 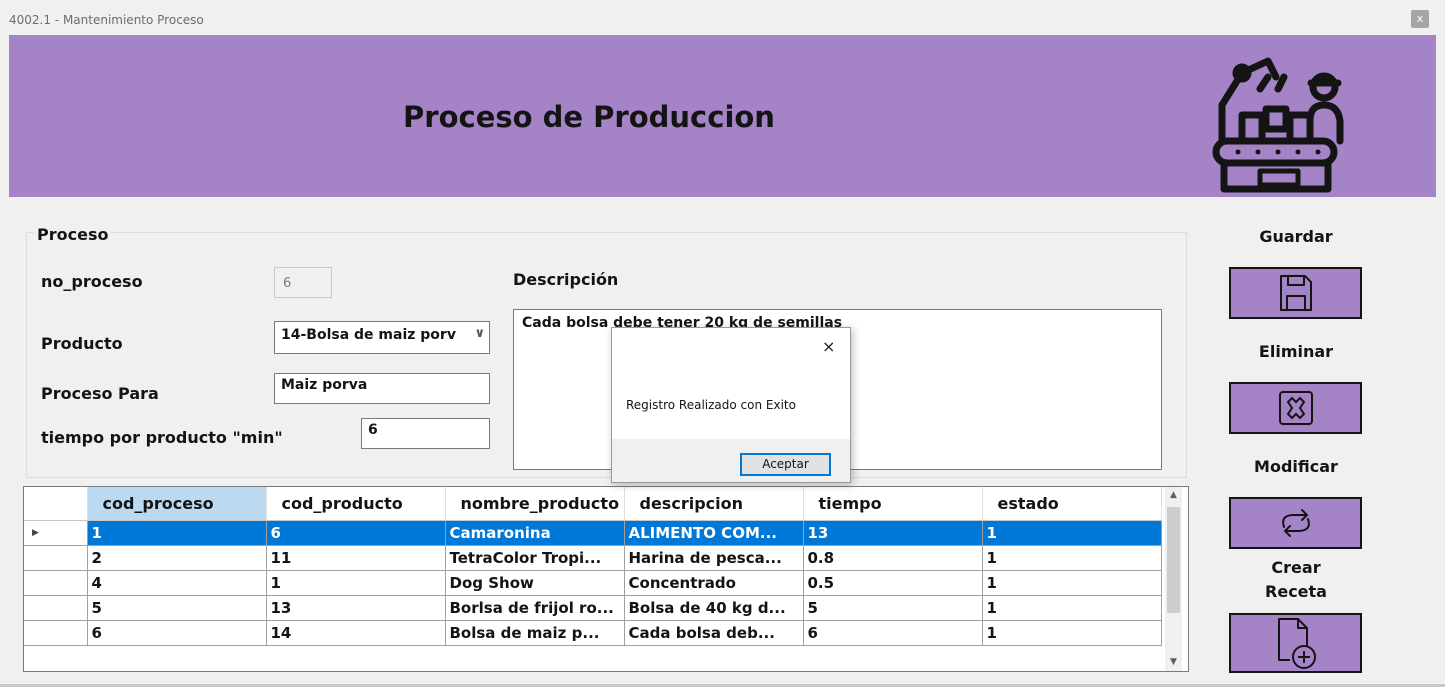 I want to click on modificar-label: Modificar, so click(x=1296, y=466).